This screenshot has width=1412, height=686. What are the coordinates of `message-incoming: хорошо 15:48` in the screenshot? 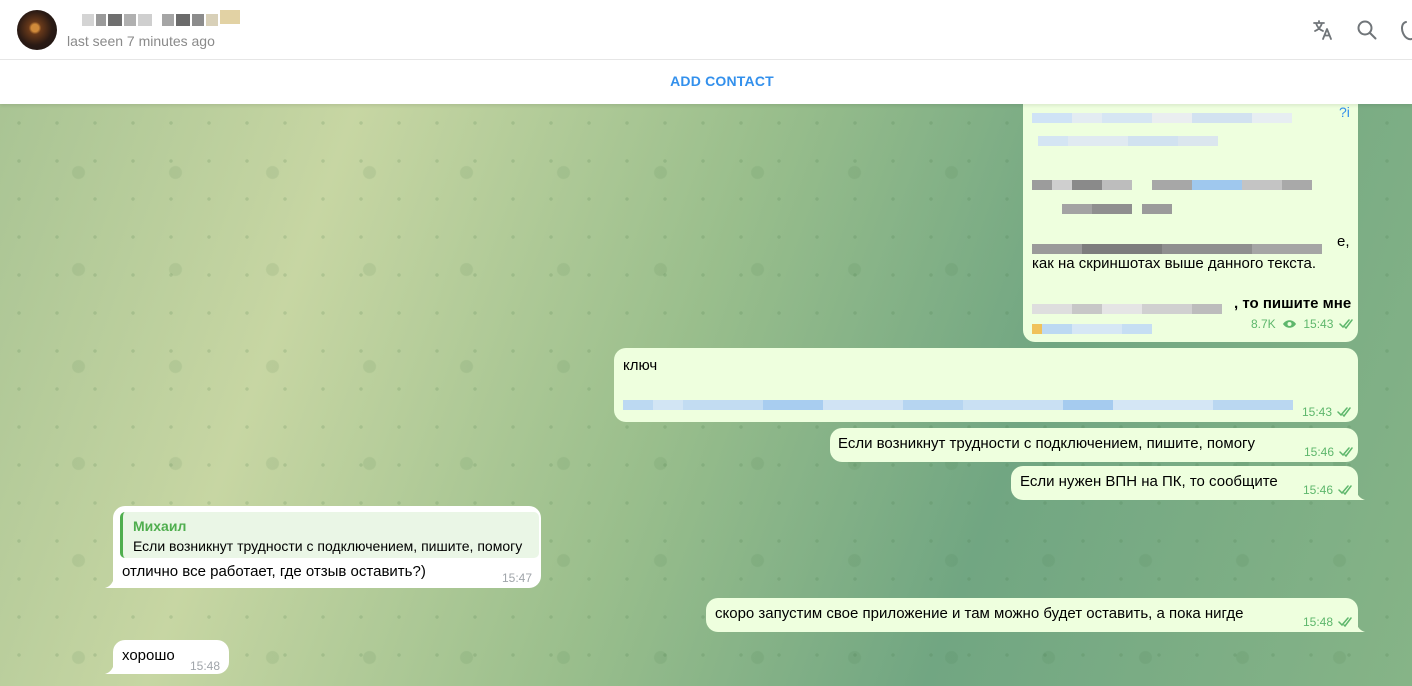 It's located at (171, 657).